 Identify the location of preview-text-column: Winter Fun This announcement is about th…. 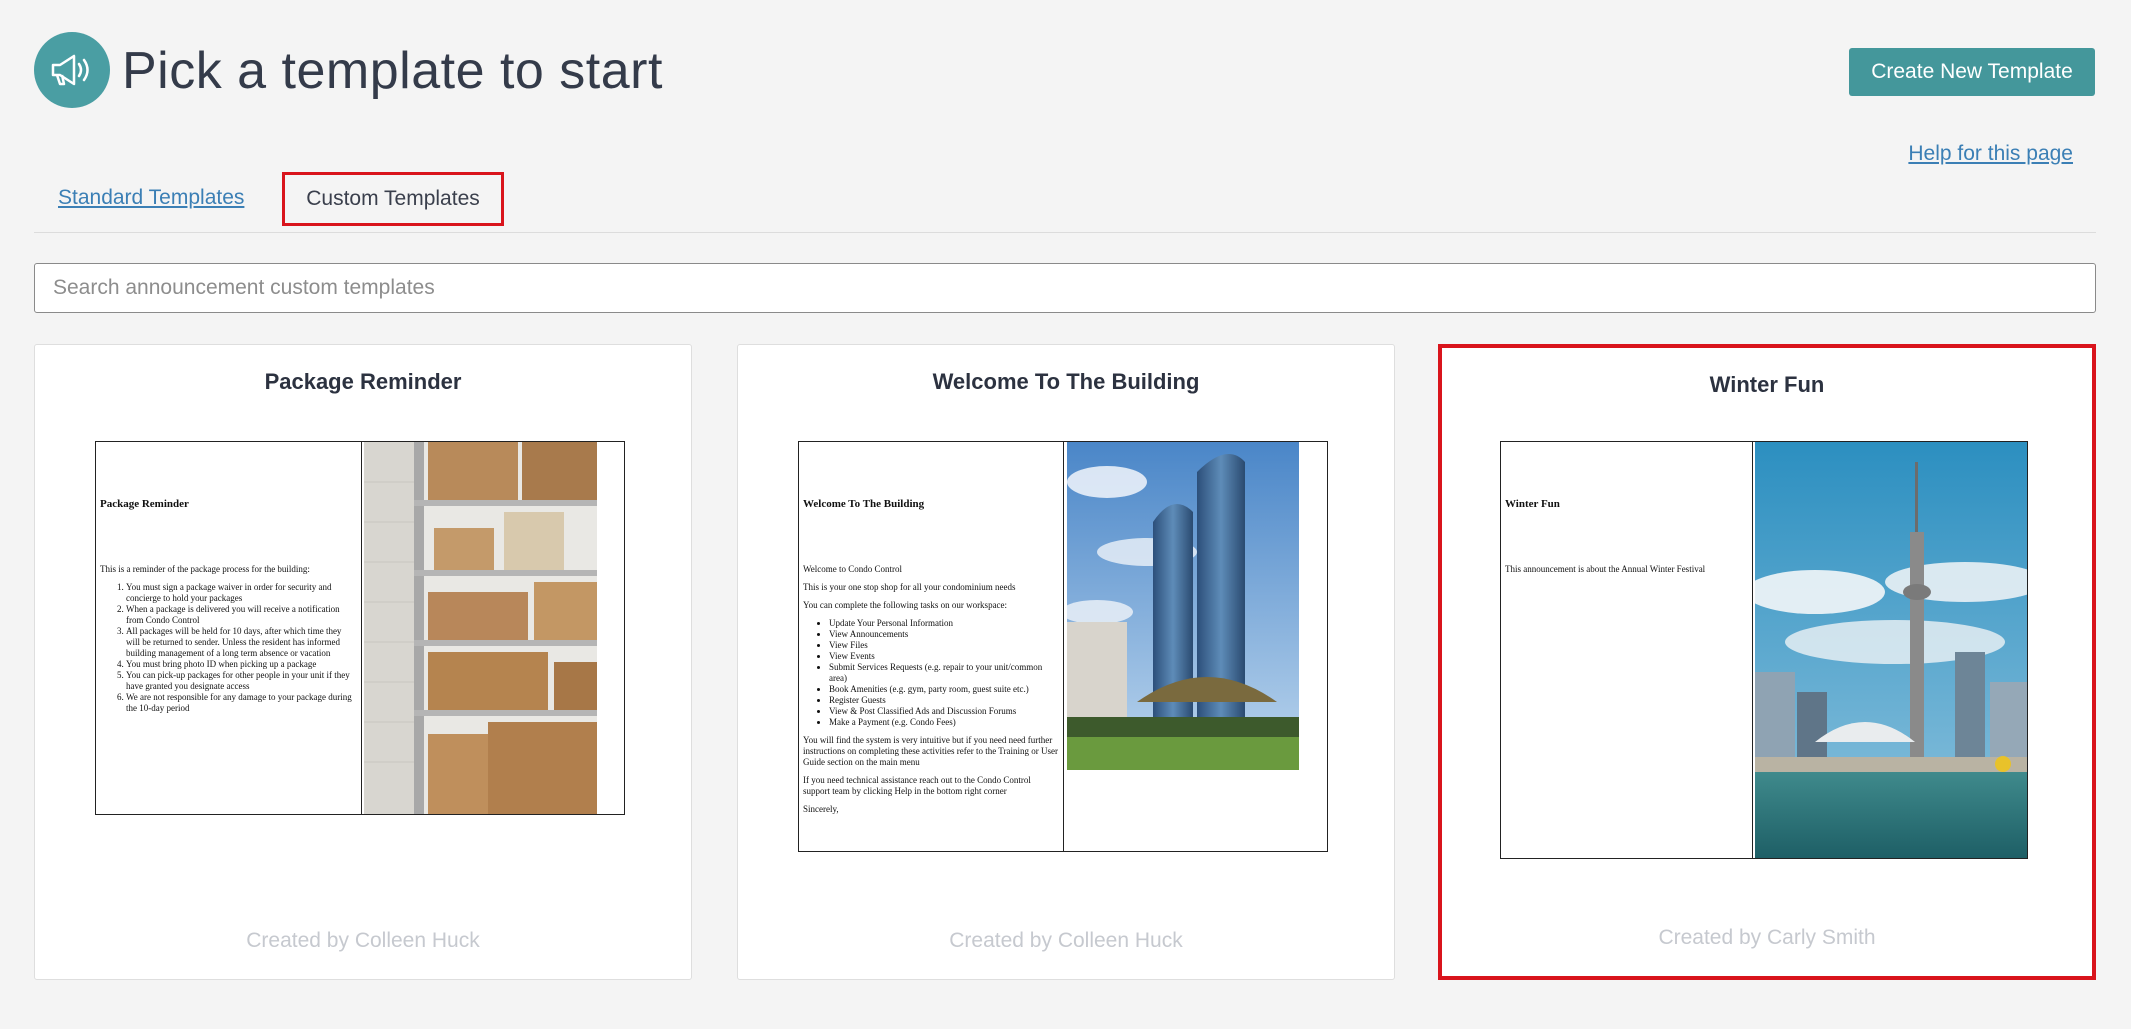
(1627, 650).